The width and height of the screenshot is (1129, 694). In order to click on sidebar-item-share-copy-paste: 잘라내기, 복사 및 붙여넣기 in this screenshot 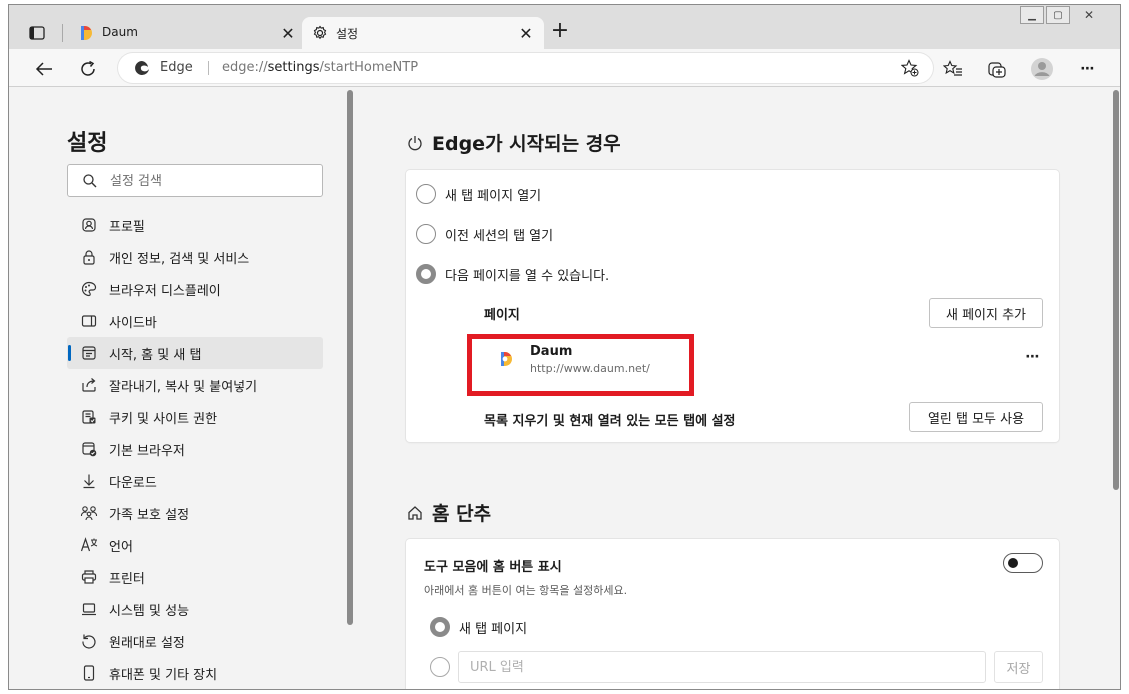, I will do `click(195, 385)`.